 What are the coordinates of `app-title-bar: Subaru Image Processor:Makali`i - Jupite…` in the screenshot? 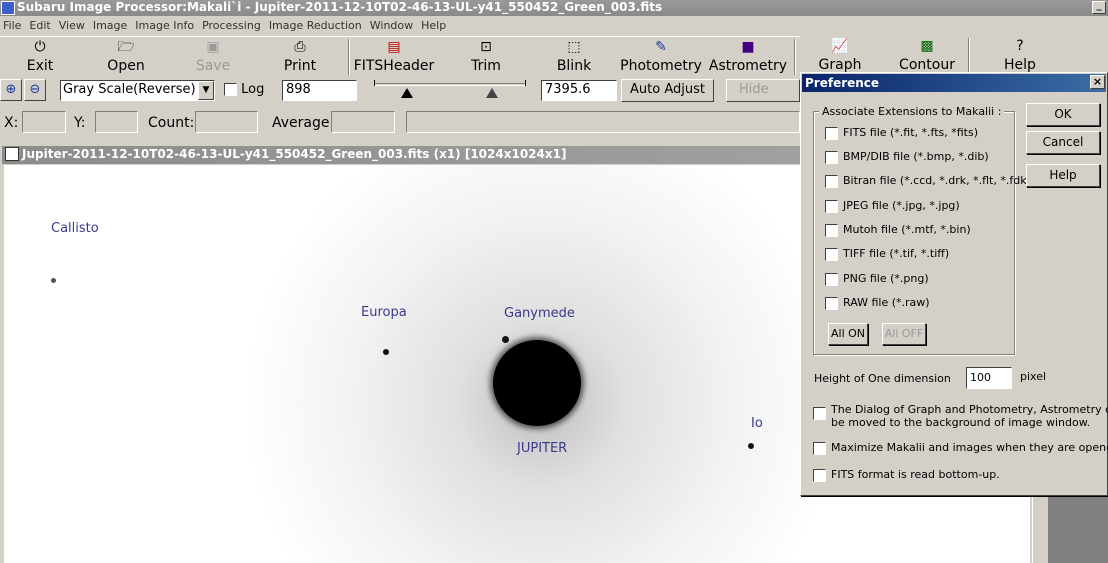 It's located at (554, 8).